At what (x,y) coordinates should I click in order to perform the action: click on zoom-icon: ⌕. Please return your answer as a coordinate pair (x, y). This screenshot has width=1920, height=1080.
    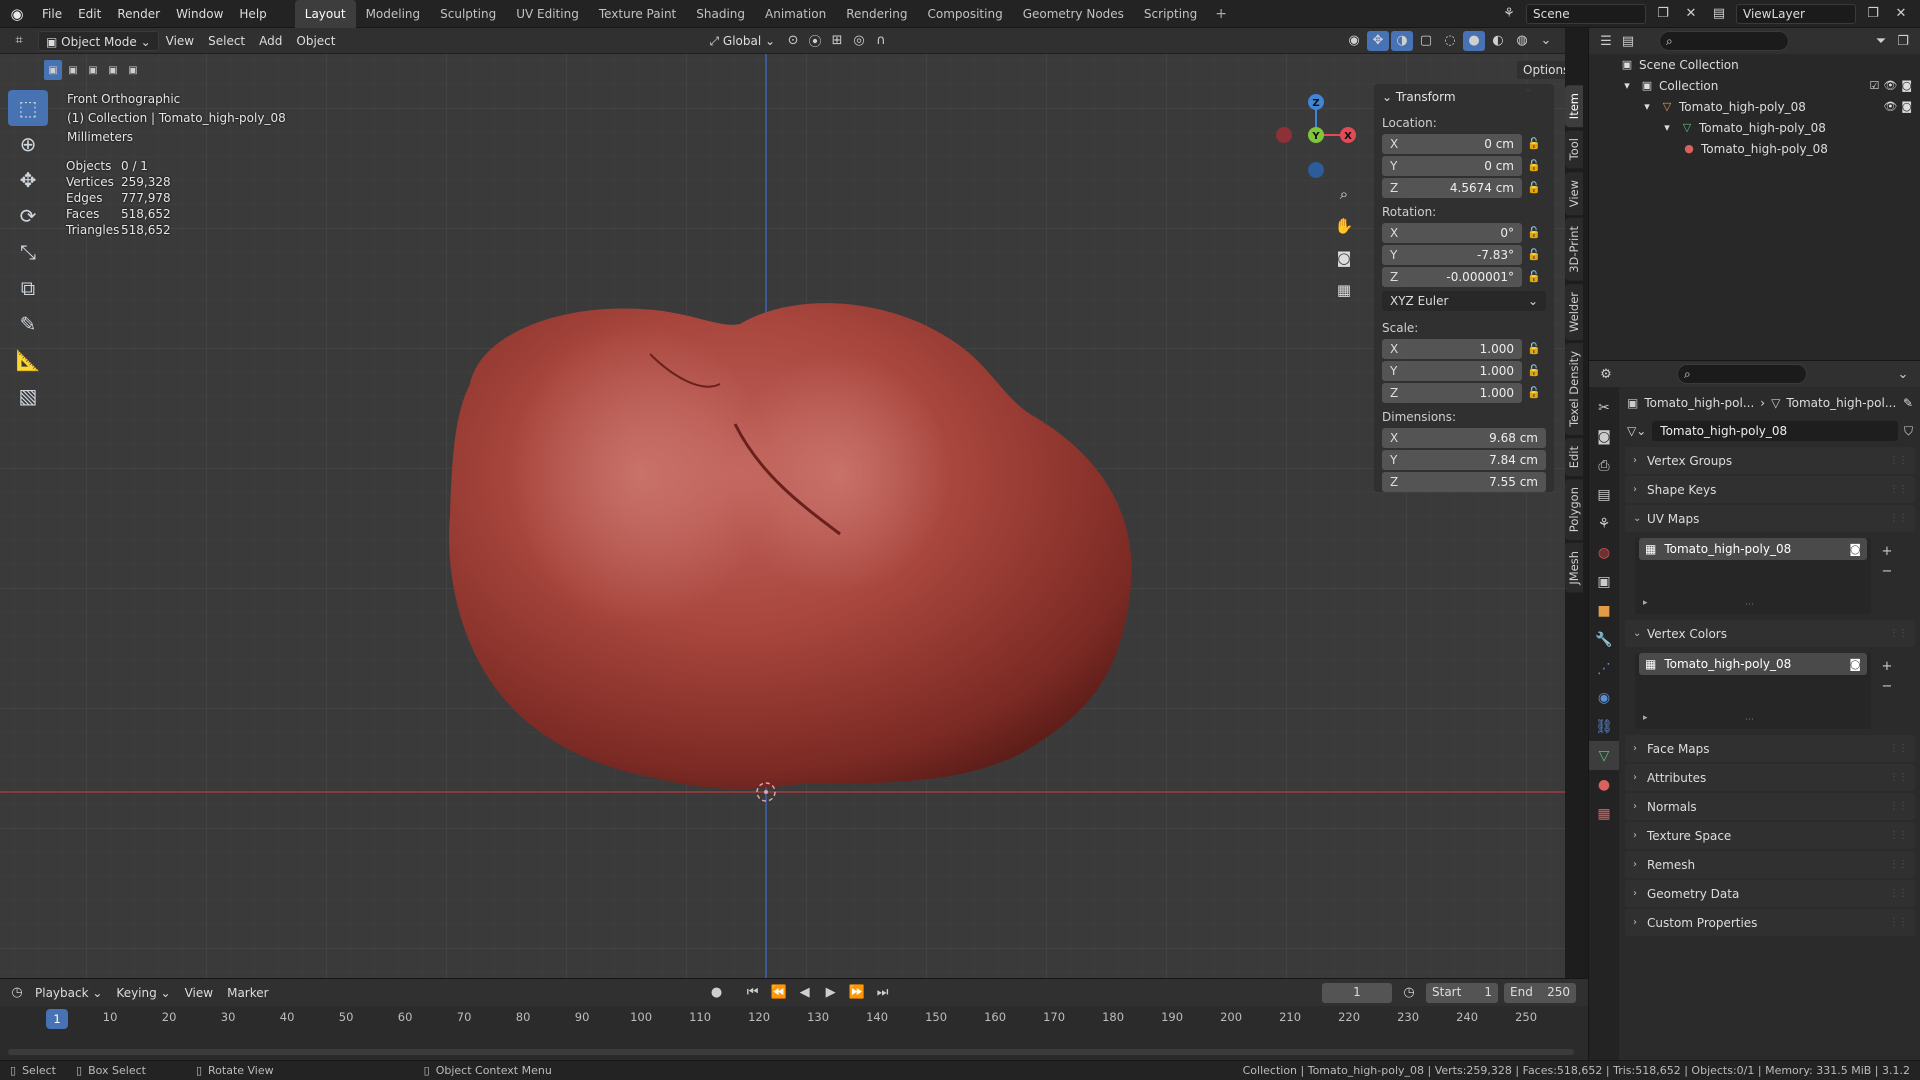
    Looking at the image, I should click on (1344, 194).